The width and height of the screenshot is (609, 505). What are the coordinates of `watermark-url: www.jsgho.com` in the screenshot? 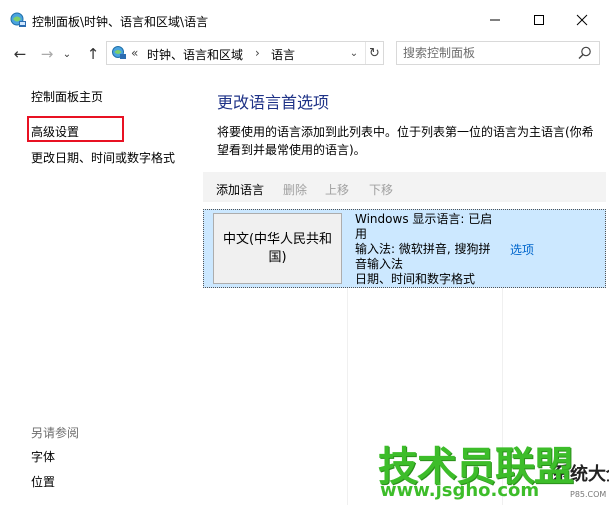 It's located at (460, 490).